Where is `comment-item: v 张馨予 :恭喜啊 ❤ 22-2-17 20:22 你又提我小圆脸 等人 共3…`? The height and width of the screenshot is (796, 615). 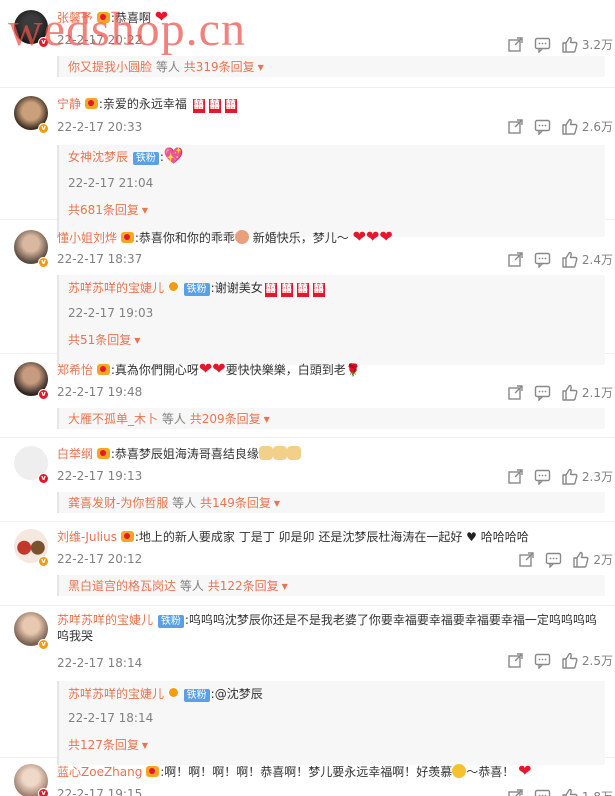
comment-item: v 张馨予 :恭喜啊 ❤ 22-2-17 20:22 你又提我小圆脸 等人 共3… is located at coordinates (307, 44).